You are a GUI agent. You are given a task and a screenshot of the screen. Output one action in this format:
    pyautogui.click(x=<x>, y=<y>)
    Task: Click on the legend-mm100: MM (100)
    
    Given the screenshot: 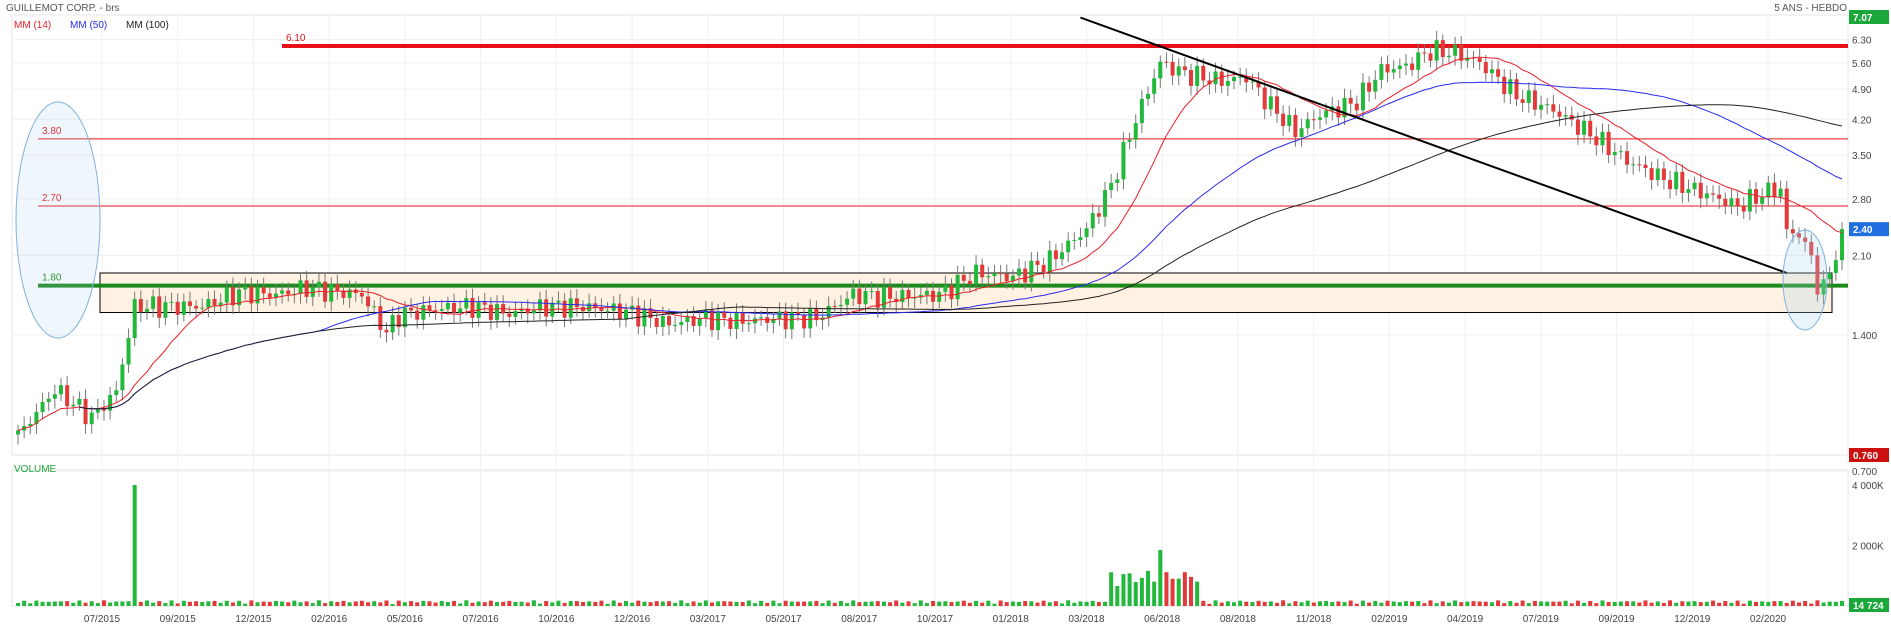 What is the action you would take?
    pyautogui.click(x=147, y=25)
    